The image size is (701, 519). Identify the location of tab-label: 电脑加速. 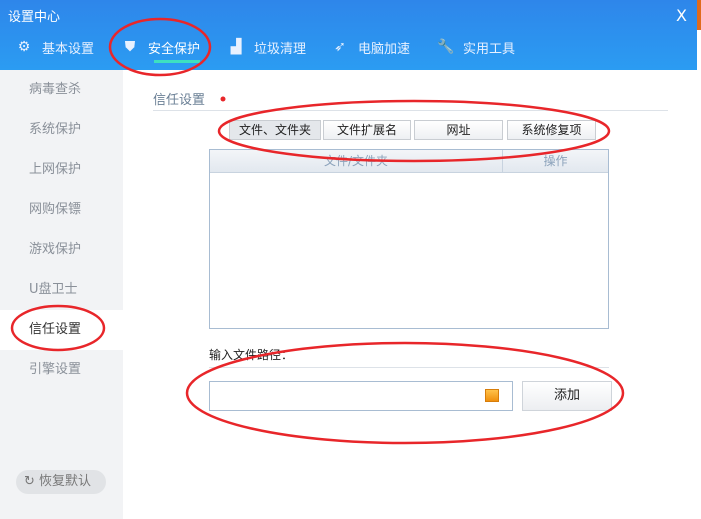
(384, 49).